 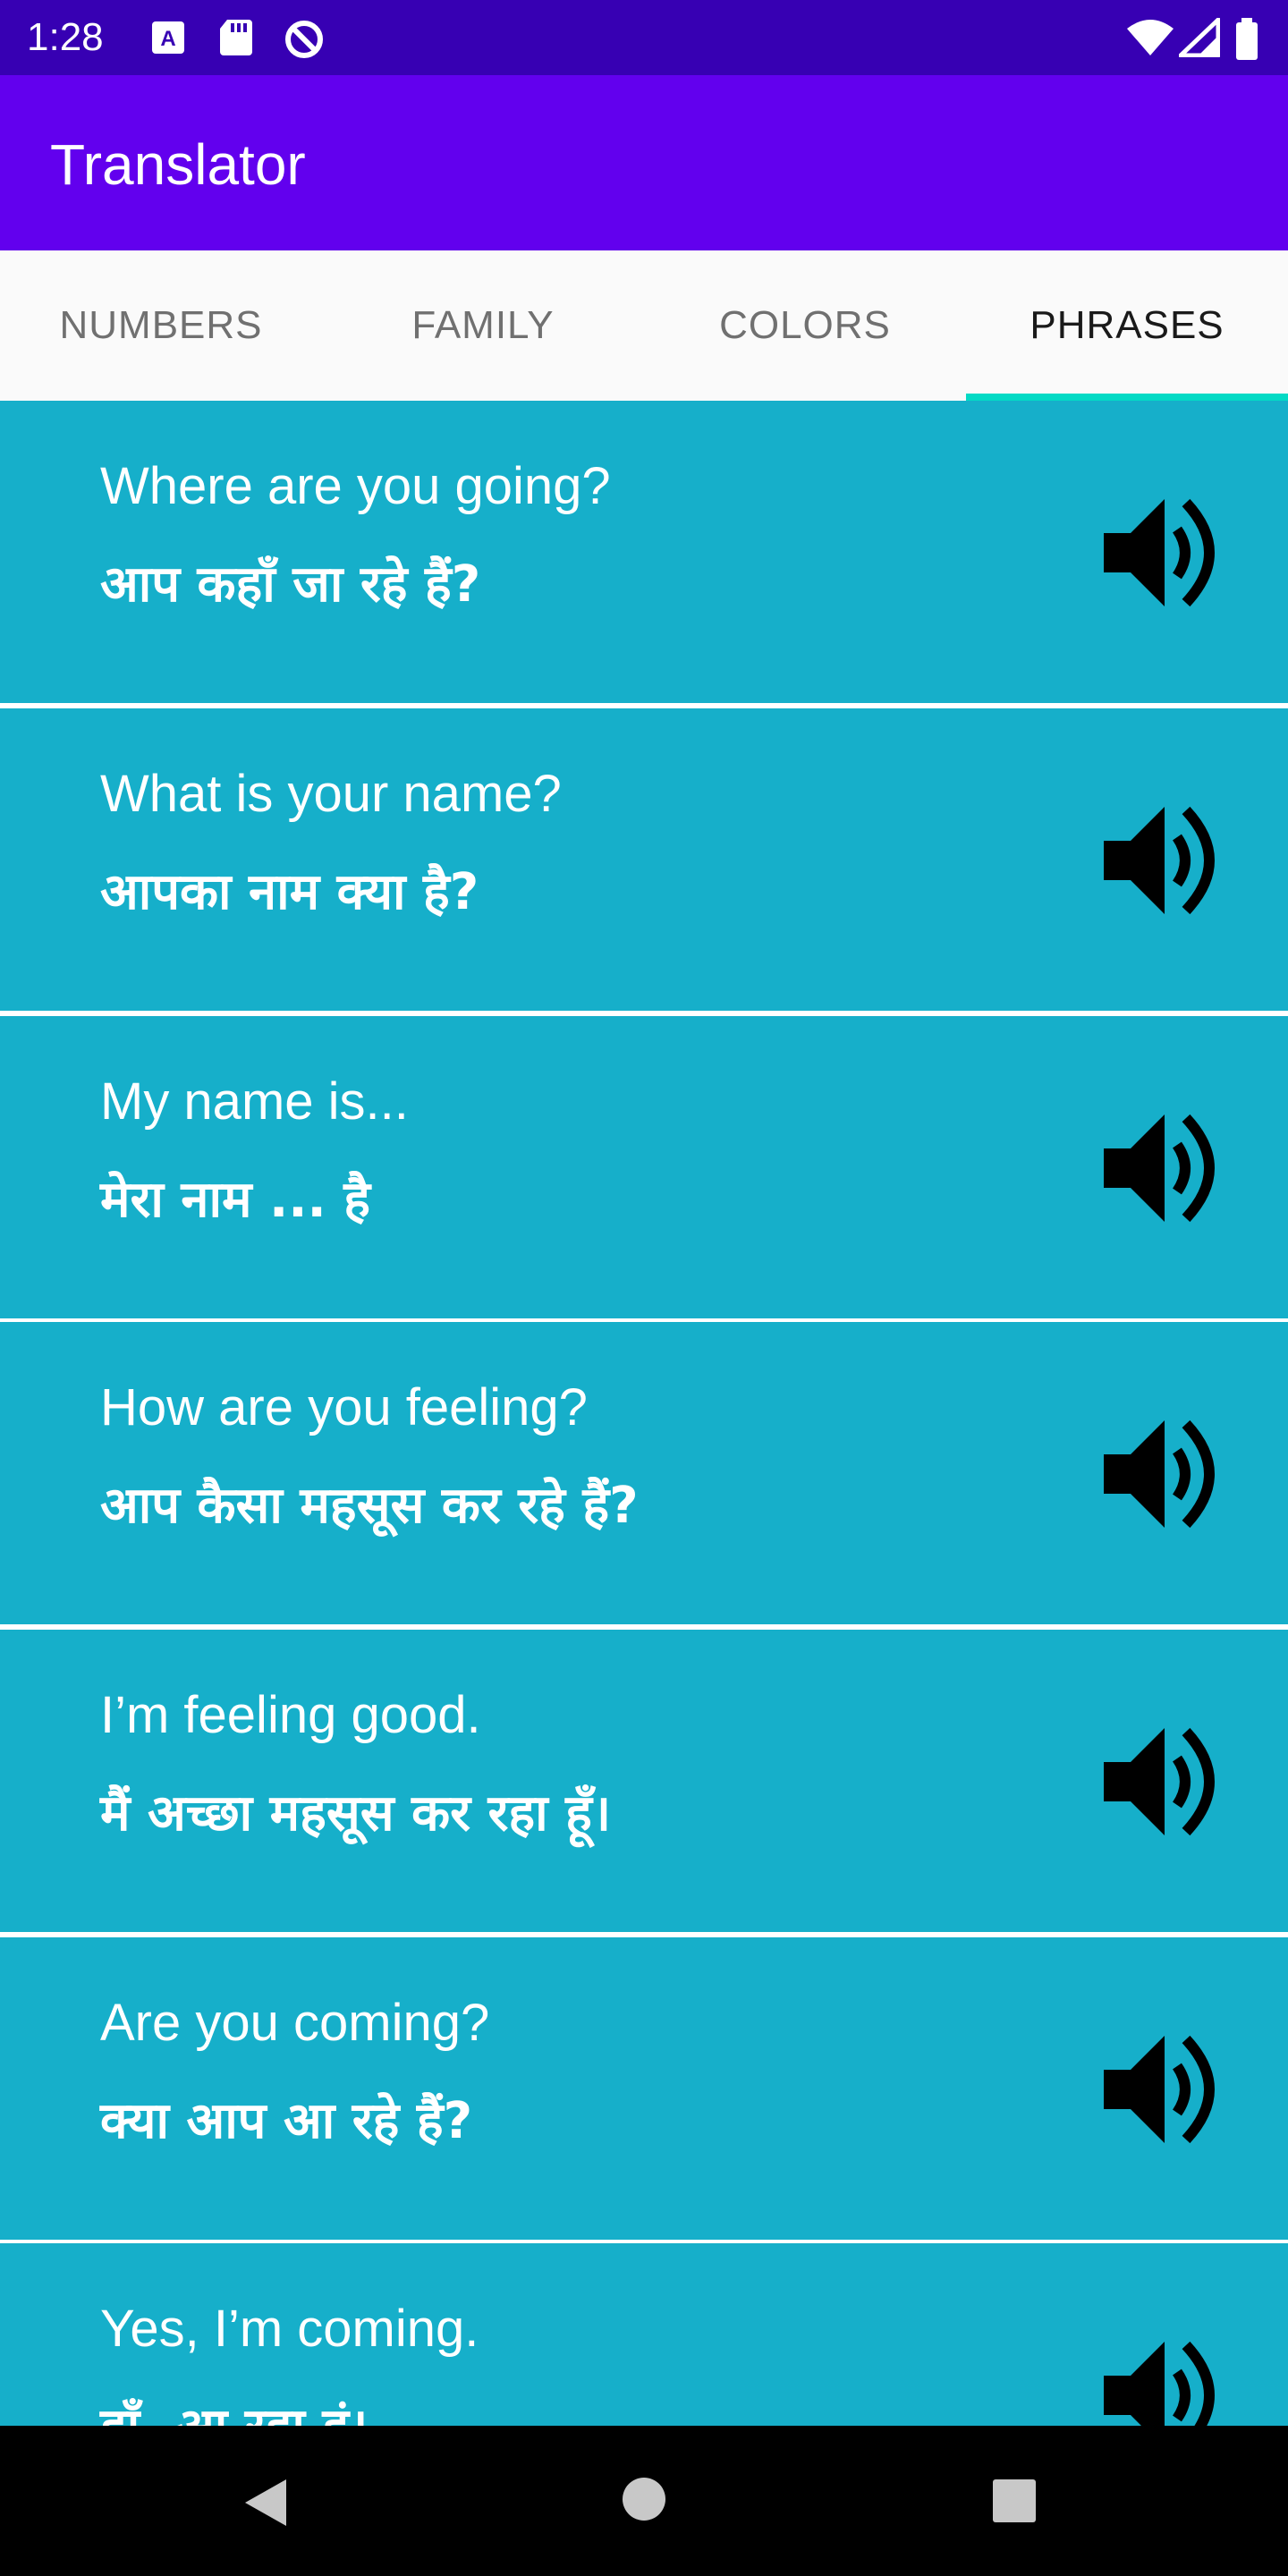 I want to click on navigation-bar, so click(x=644, y=2501).